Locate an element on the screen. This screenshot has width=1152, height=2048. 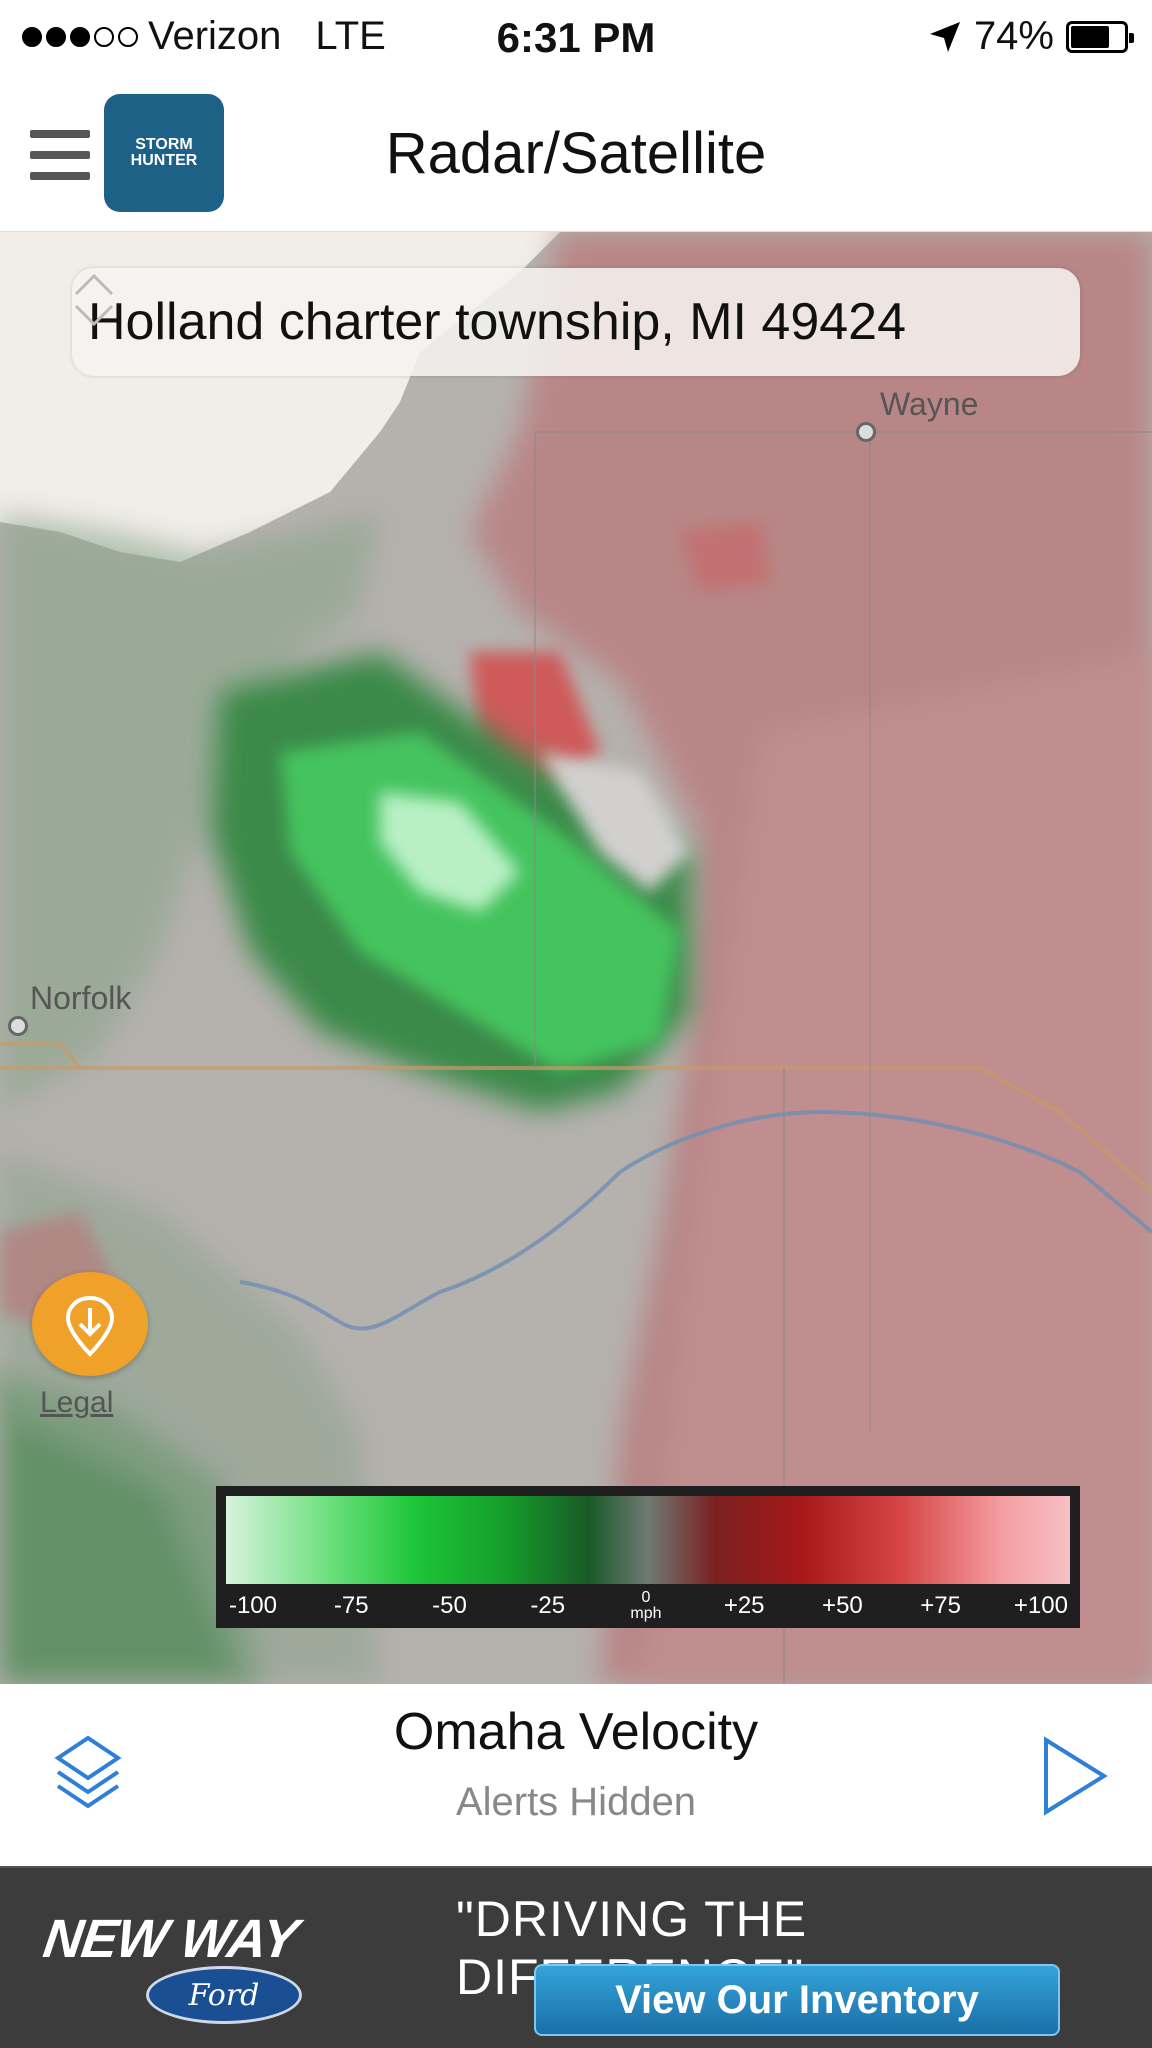
location-search is located at coordinates (576, 322).